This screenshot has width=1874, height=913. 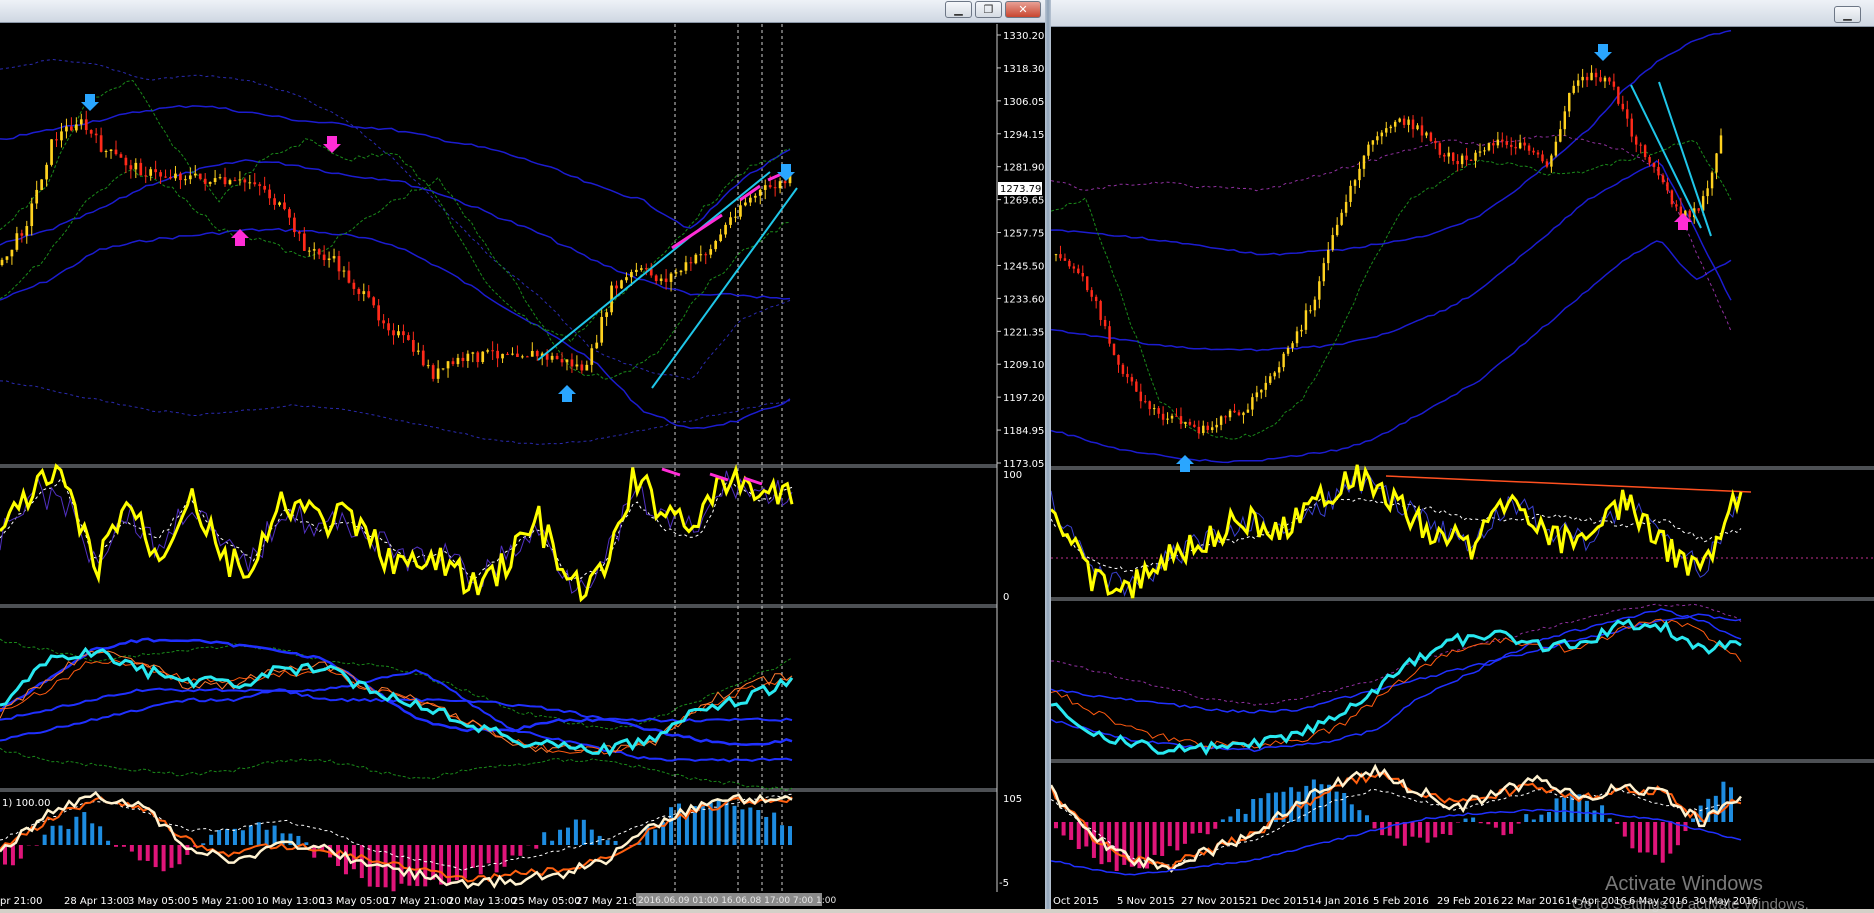 I want to click on osc2-purple-r, so click(x=1396, y=654).